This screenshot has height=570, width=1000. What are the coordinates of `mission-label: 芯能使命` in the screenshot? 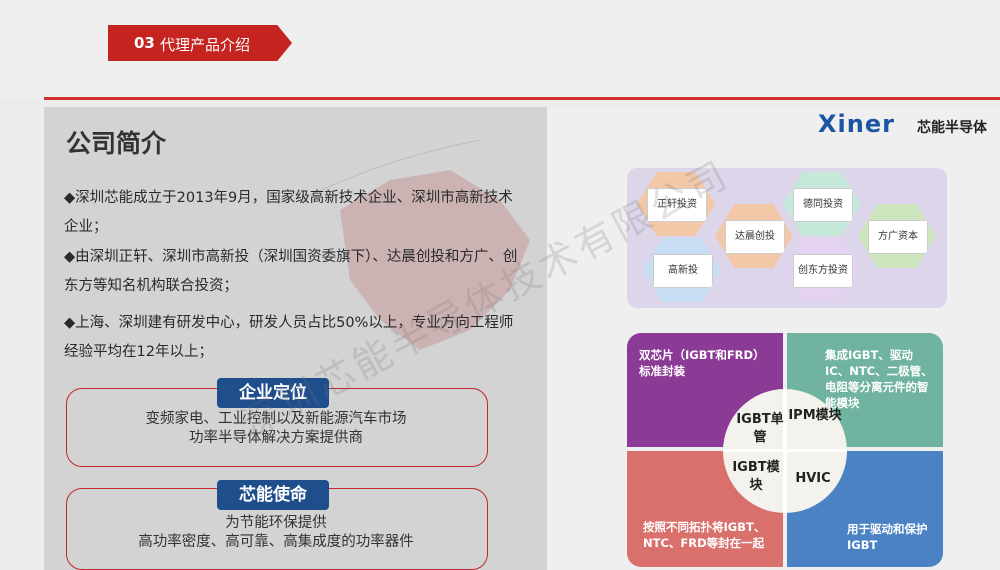 It's located at (273, 495).